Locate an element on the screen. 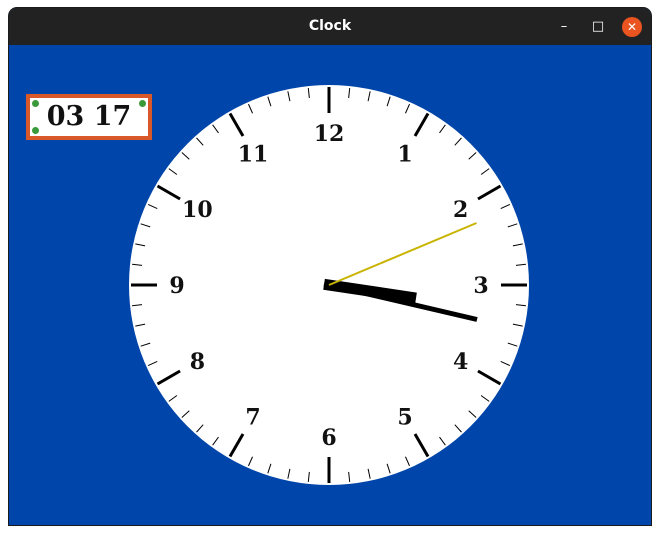 The height and width of the screenshot is (535, 660). digital-time-display: 03 17 is located at coordinates (89, 117).